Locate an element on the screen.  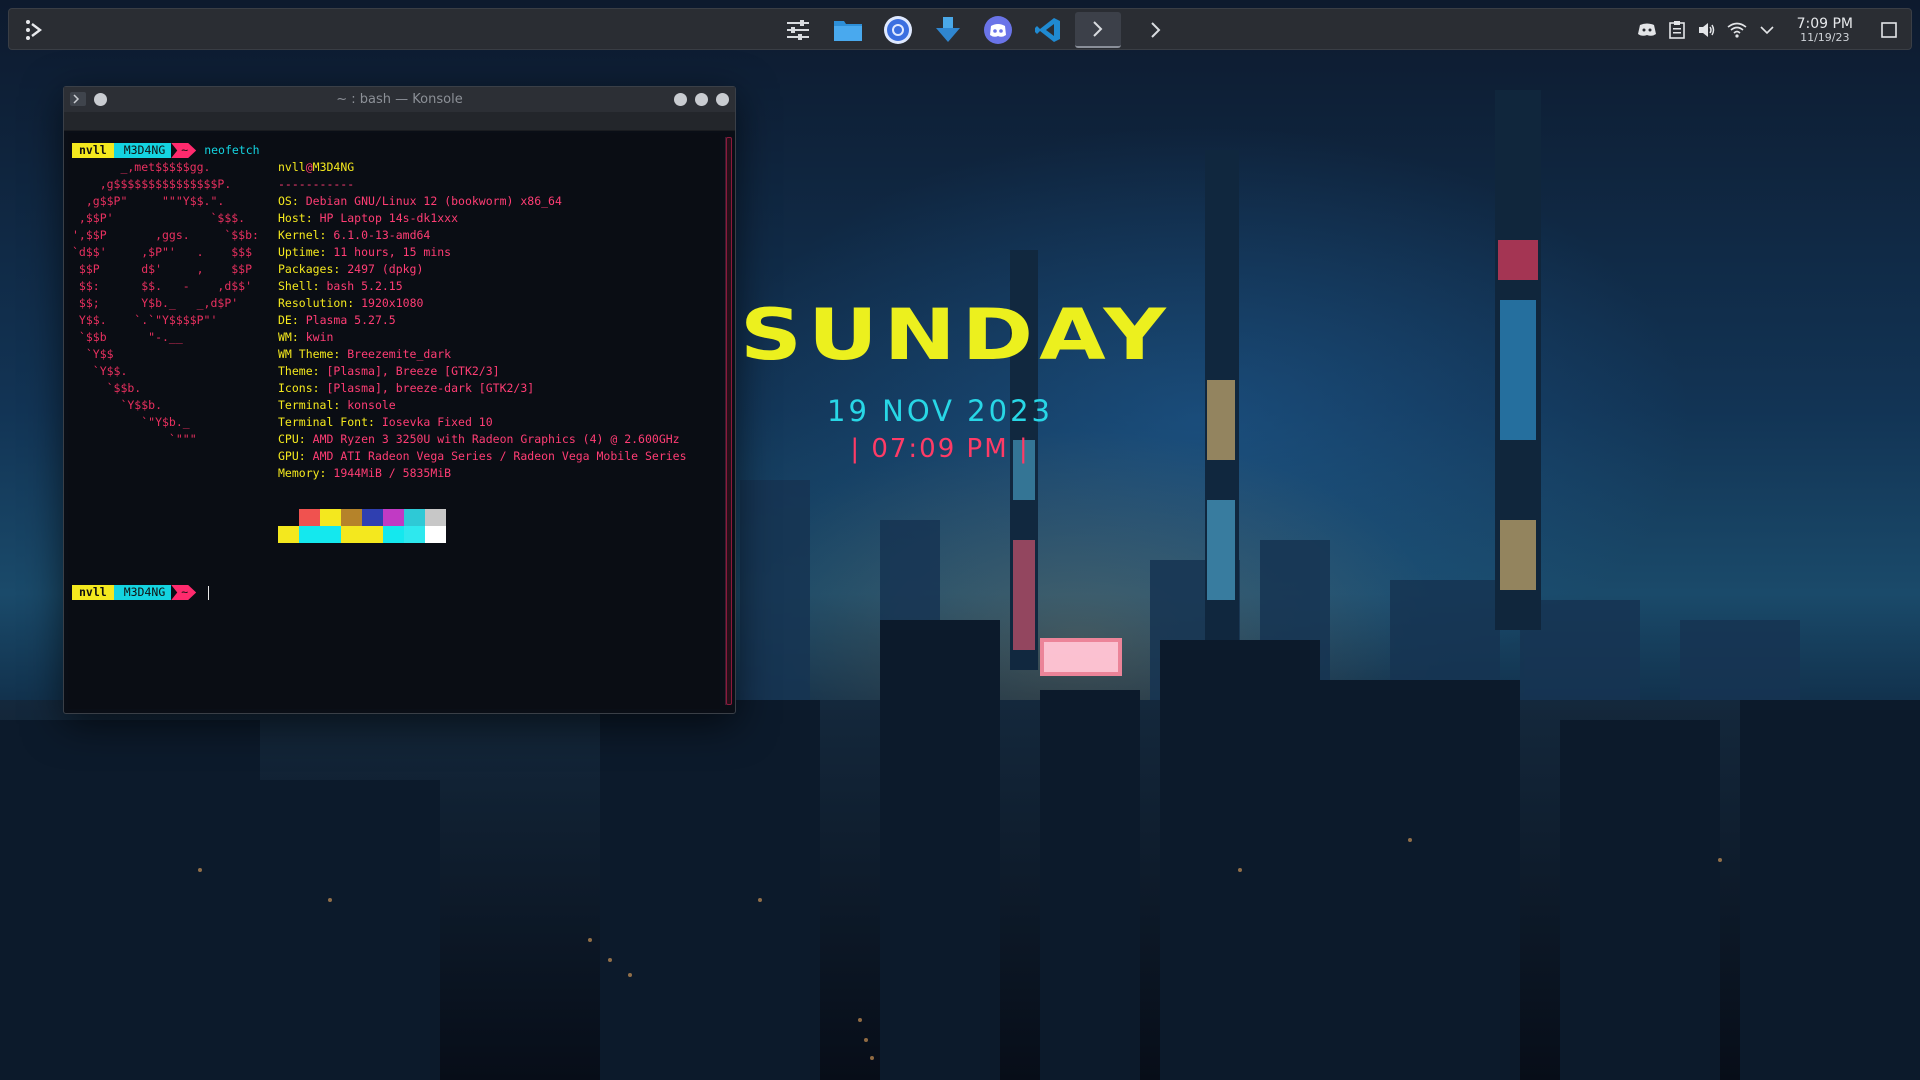
info-value: 2497 (dpkg) is located at coordinates (385, 269).